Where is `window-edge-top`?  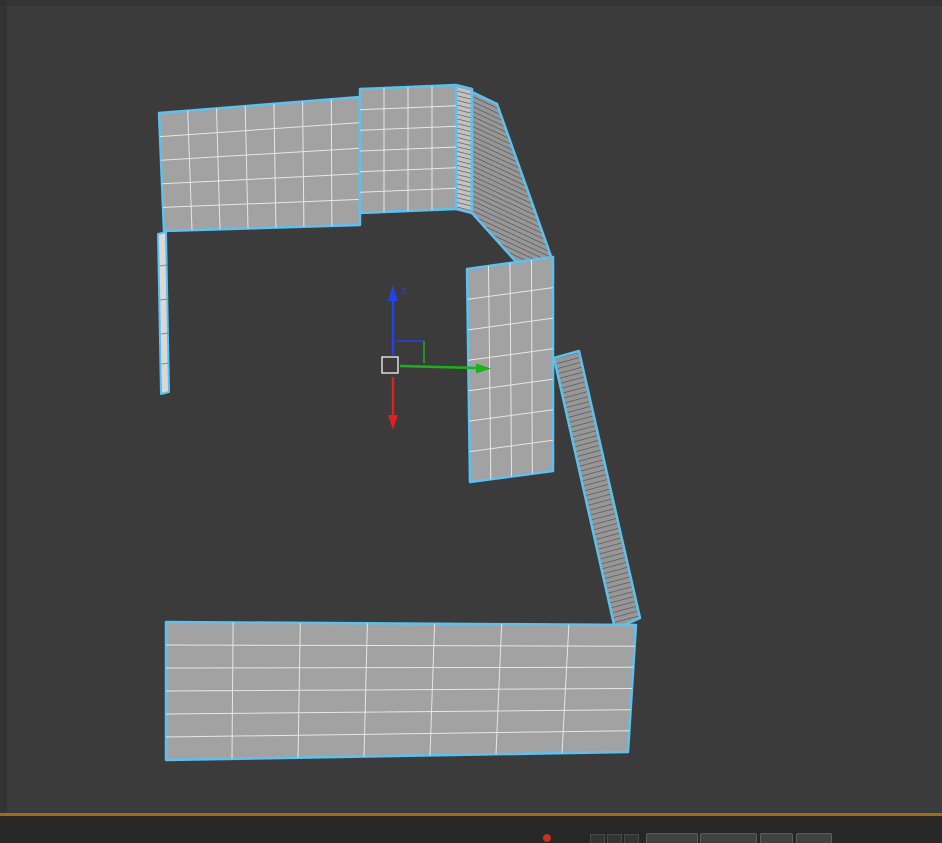 window-edge-top is located at coordinates (471, 3).